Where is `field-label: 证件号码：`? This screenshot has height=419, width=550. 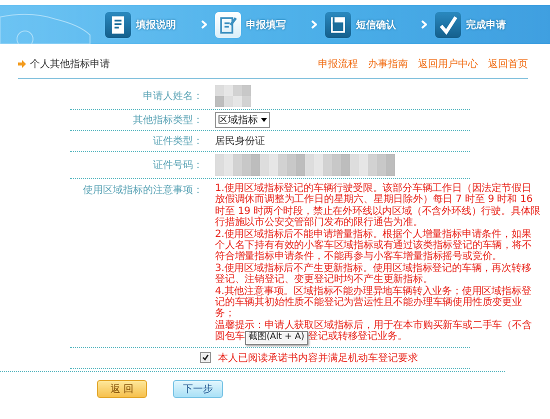
field-label: 证件号码： is located at coordinates (177, 165).